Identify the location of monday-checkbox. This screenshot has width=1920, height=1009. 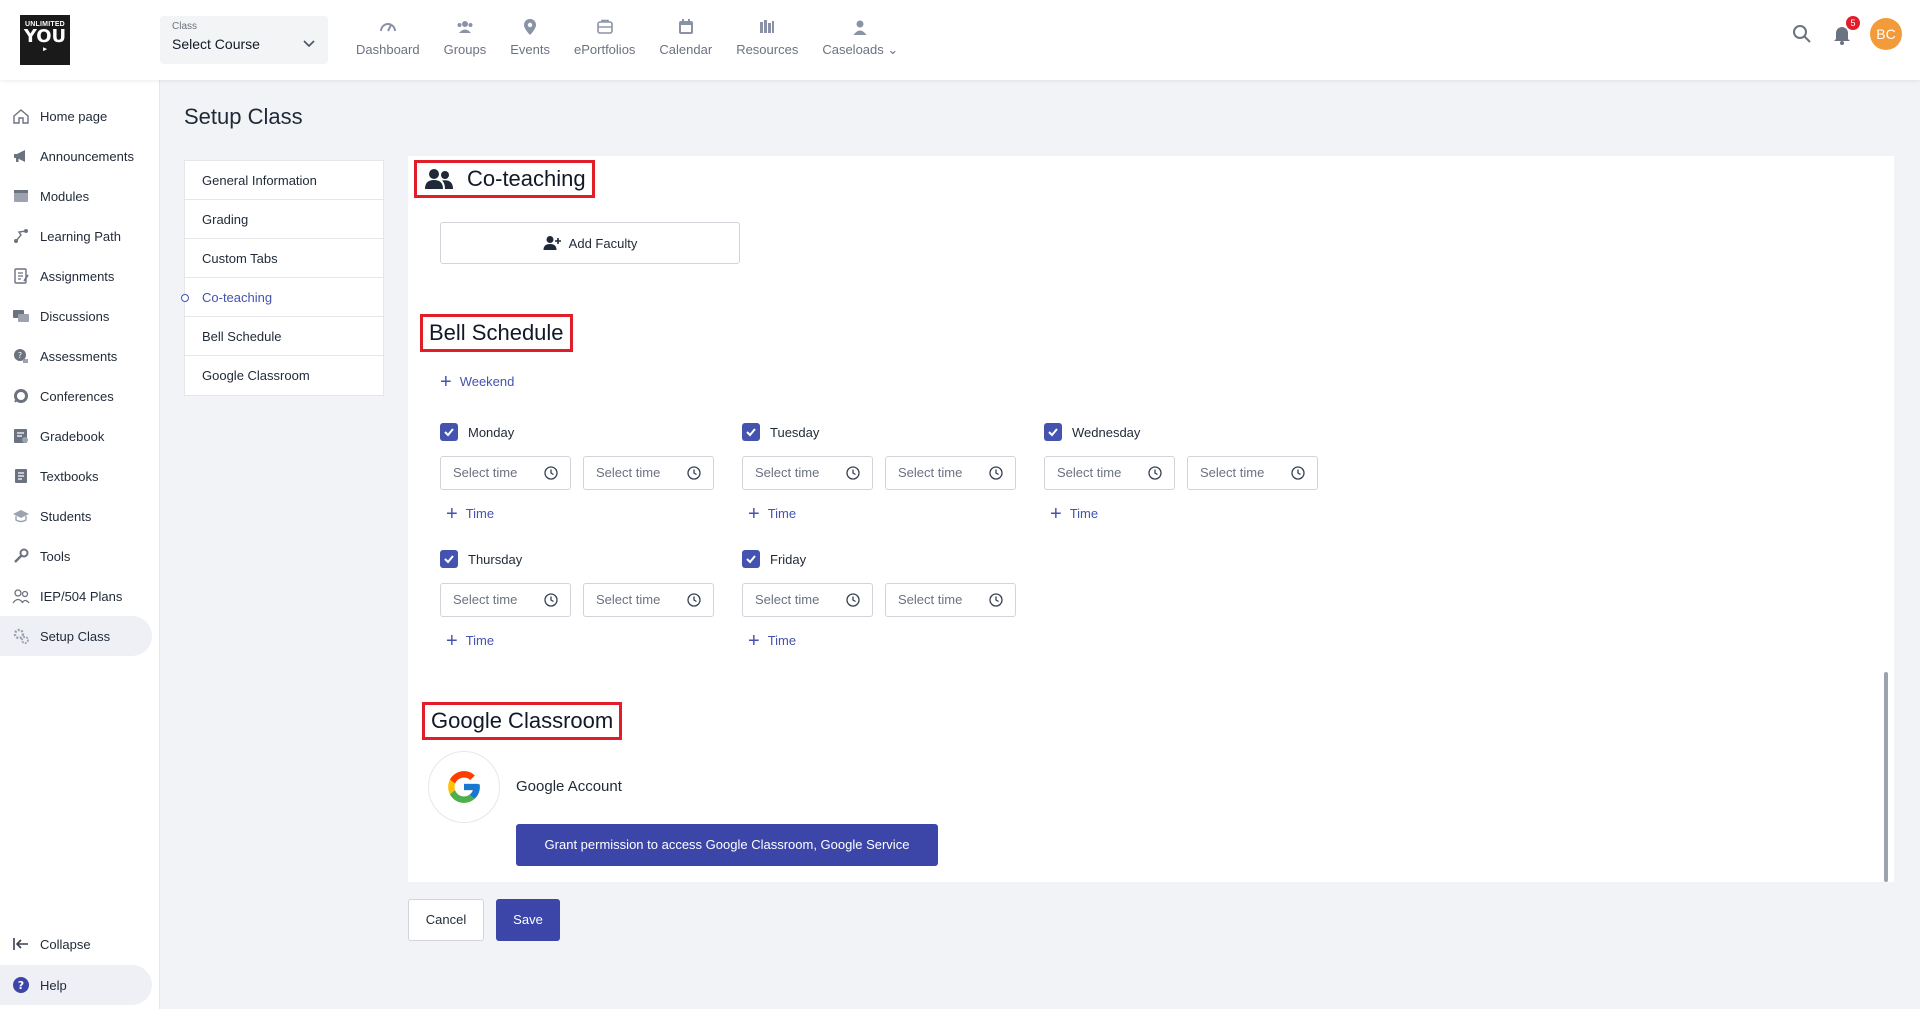
(449, 432).